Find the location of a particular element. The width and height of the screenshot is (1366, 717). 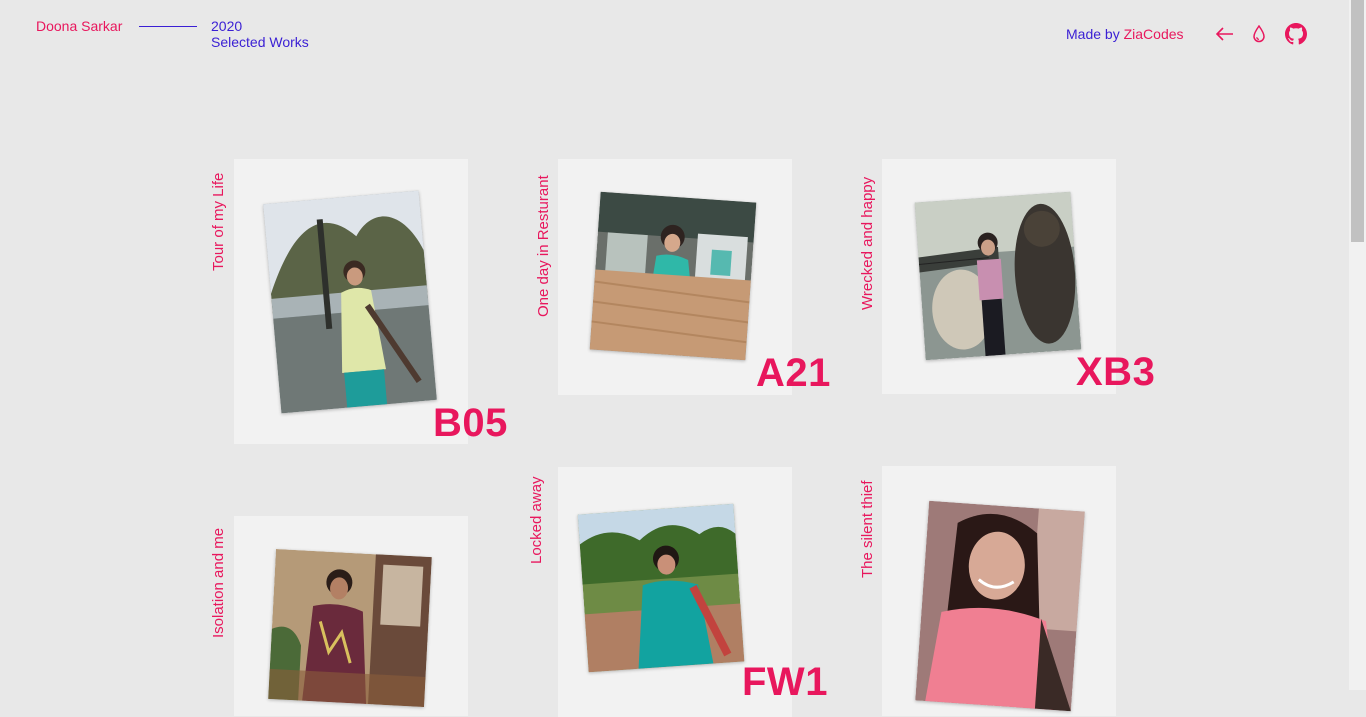

made-by-credit: Made by ZiaCodes is located at coordinates (1125, 34).